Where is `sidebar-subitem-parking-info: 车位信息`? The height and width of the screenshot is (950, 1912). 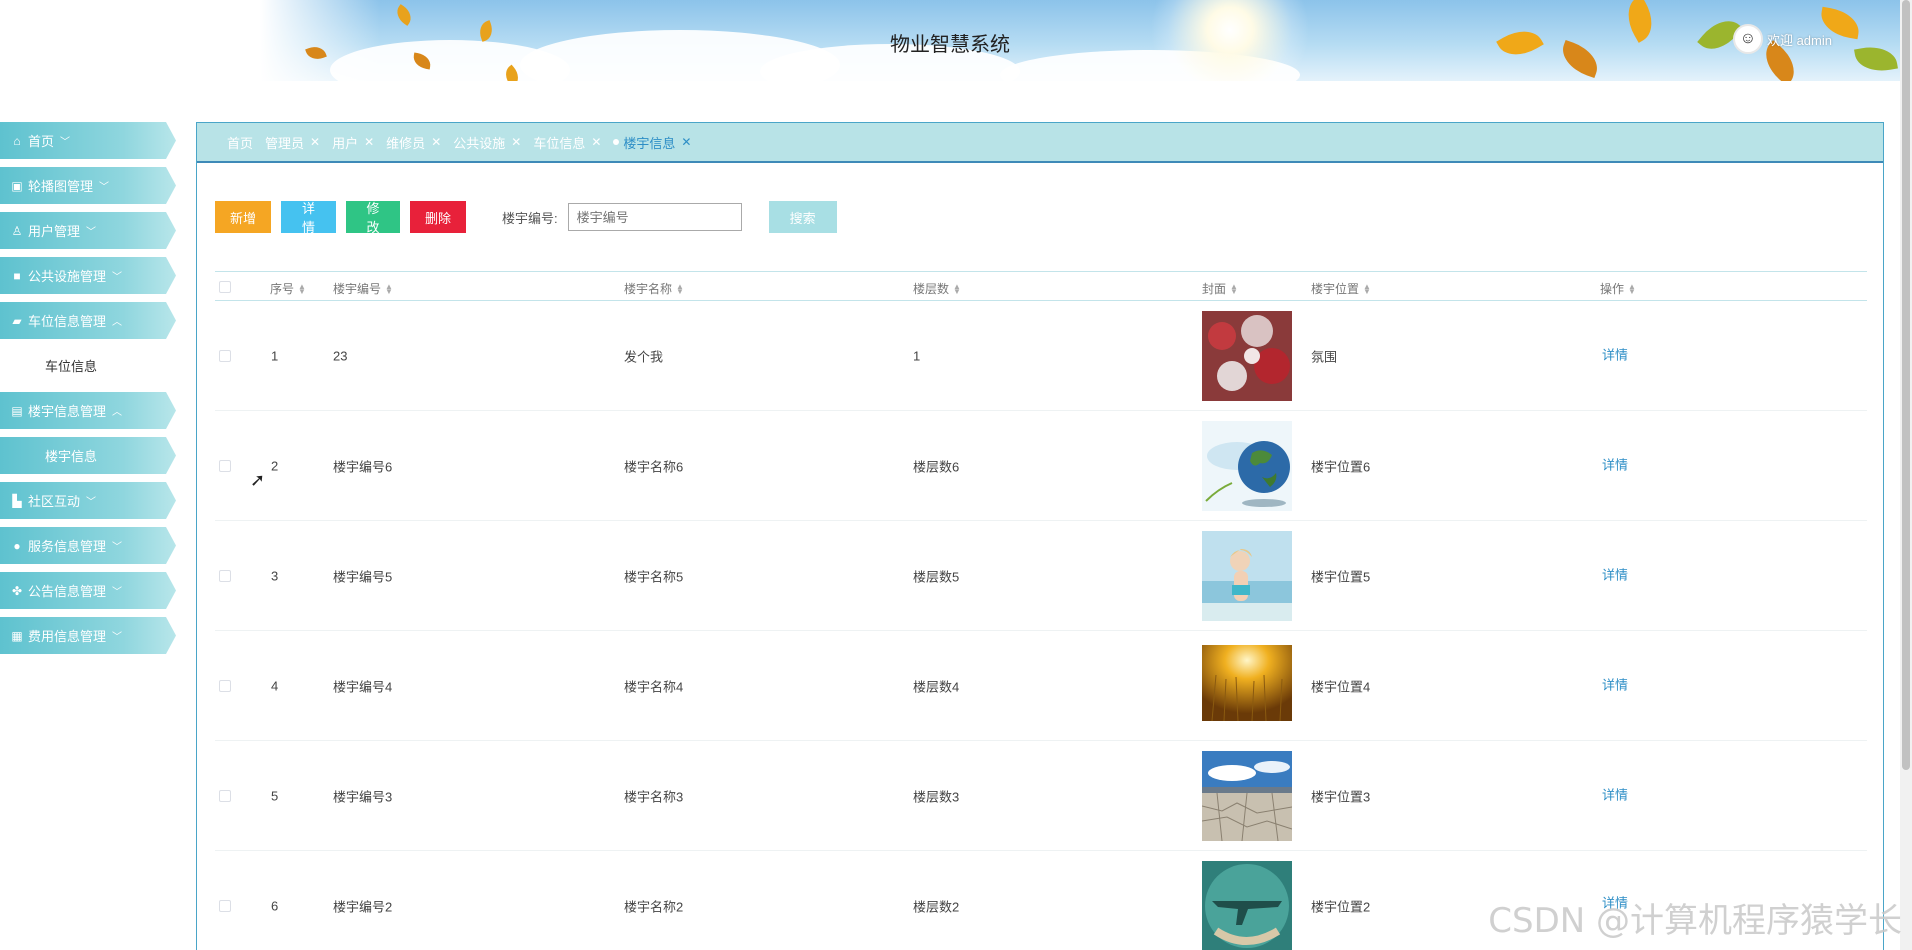 sidebar-subitem-parking-info: 车位信息 is located at coordinates (88, 365).